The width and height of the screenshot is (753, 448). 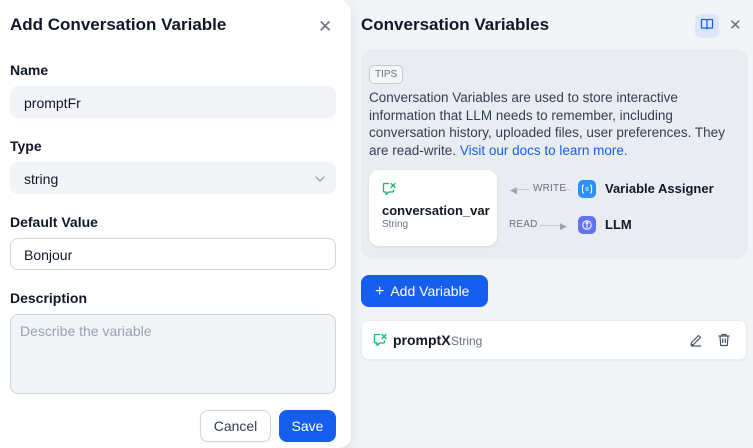 I want to click on card-variable-name: conversation_var, so click(x=436, y=210).